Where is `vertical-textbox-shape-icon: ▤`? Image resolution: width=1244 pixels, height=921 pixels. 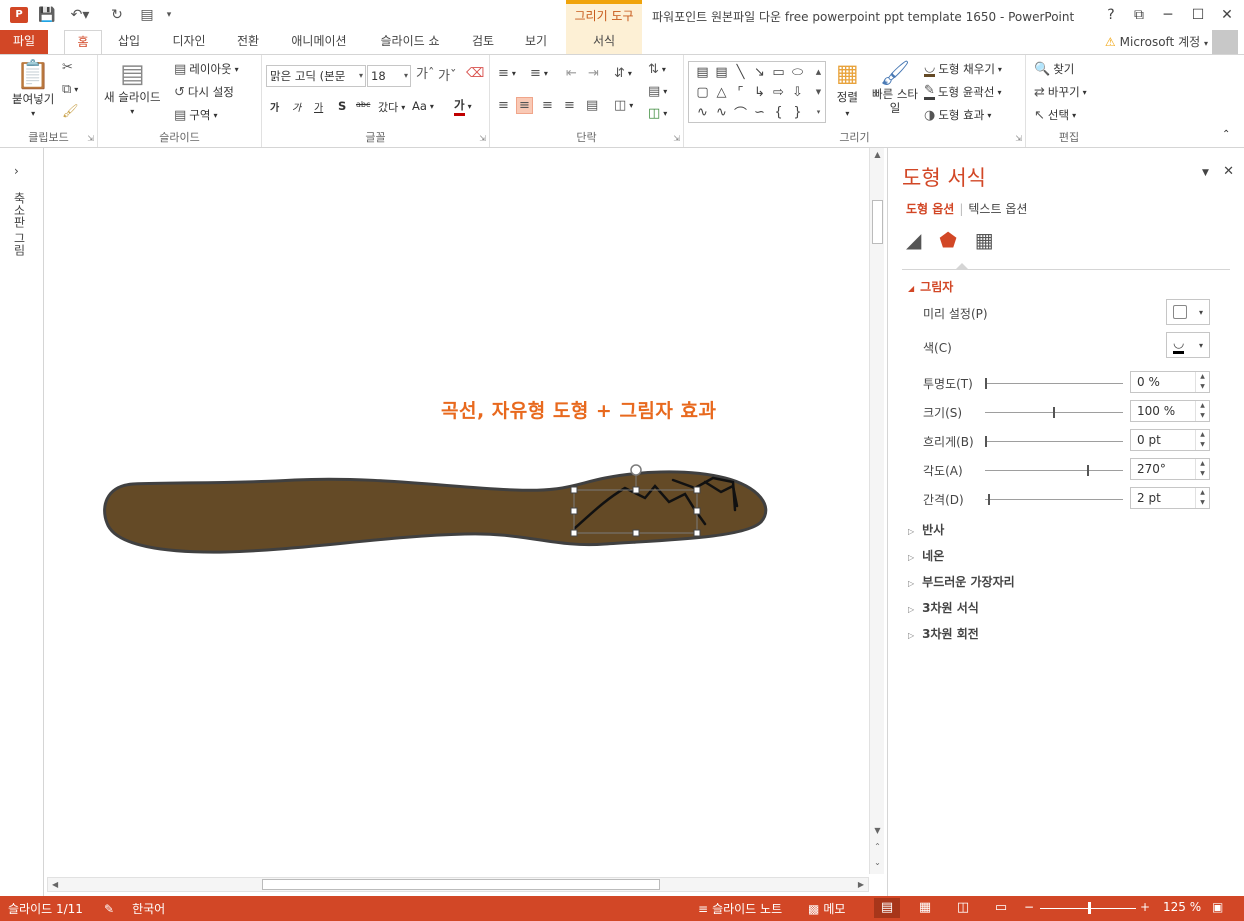 vertical-textbox-shape-icon: ▤ is located at coordinates (721, 72).